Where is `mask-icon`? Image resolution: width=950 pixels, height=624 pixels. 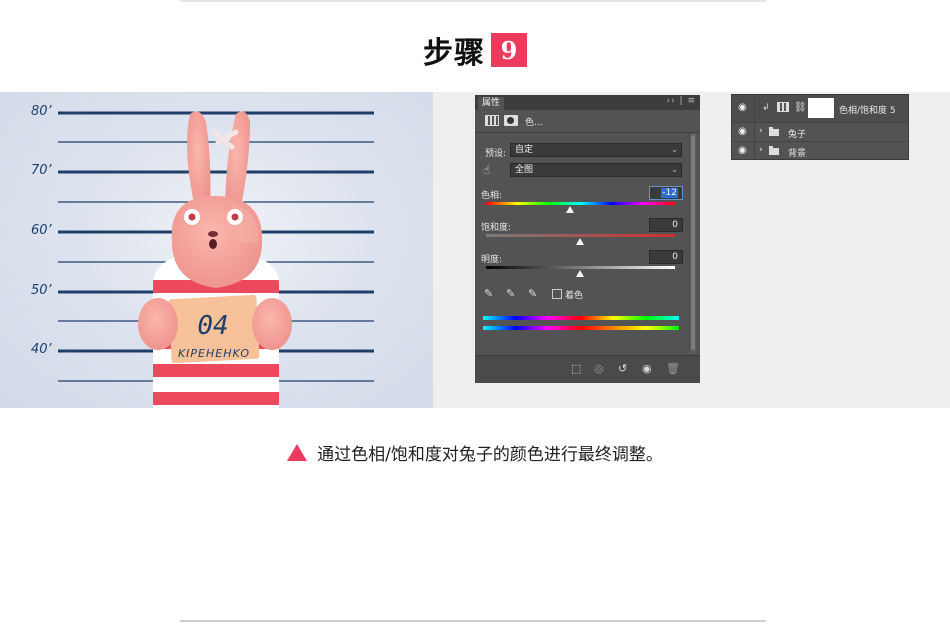
mask-icon is located at coordinates (511, 120).